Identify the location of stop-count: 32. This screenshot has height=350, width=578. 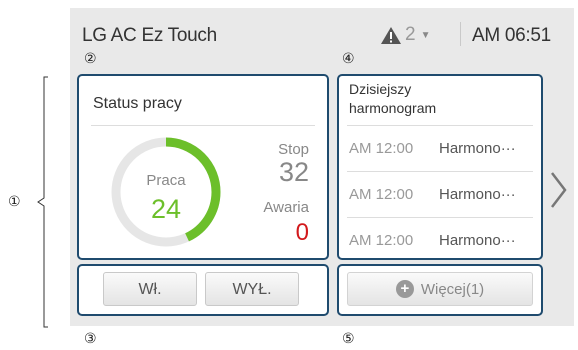
(293, 172).